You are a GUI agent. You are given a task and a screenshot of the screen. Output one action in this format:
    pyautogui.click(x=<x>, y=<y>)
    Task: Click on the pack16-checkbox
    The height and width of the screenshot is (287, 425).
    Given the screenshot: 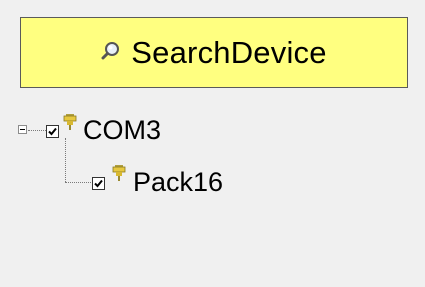 What is the action you would take?
    pyautogui.click(x=98, y=183)
    